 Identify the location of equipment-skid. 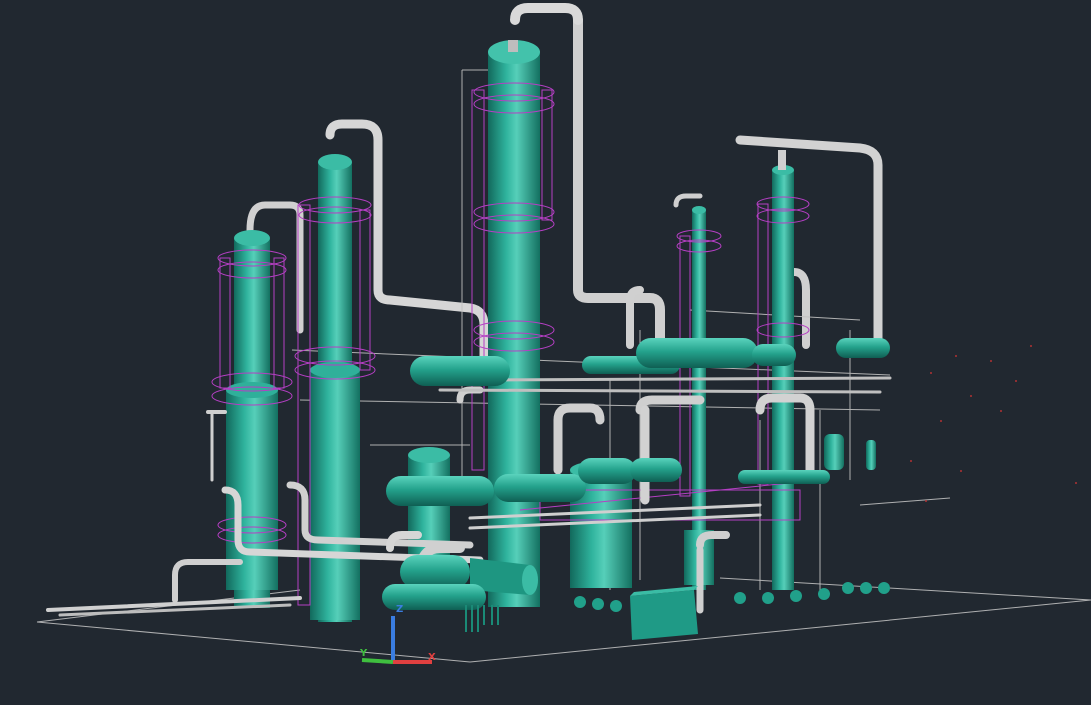
(664, 613).